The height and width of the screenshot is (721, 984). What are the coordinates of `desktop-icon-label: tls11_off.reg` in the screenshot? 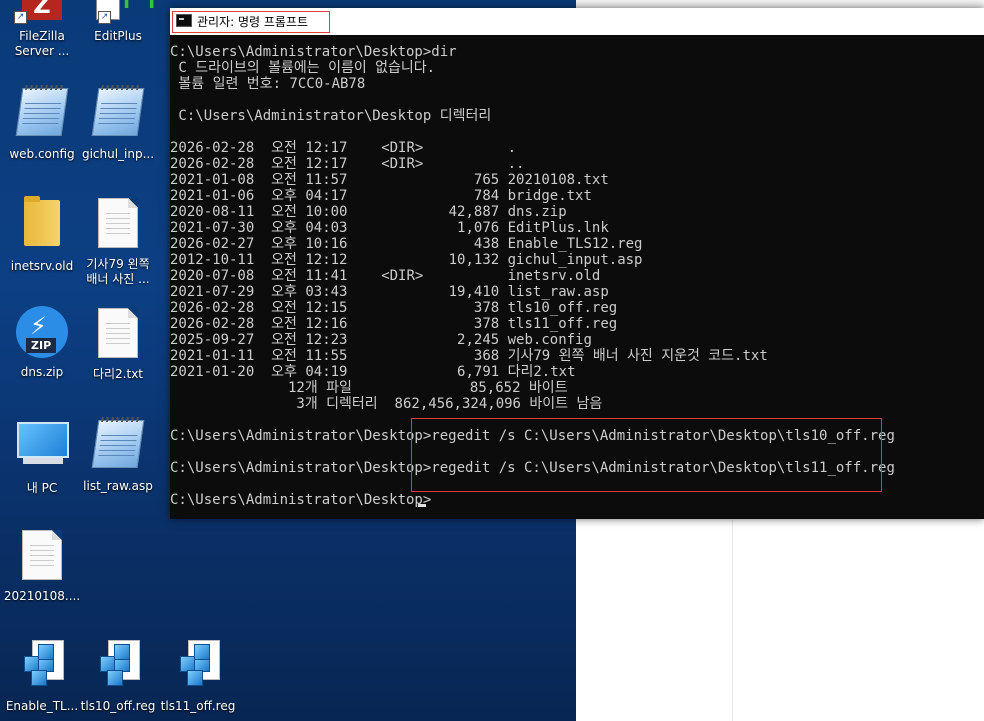 It's located at (198, 706).